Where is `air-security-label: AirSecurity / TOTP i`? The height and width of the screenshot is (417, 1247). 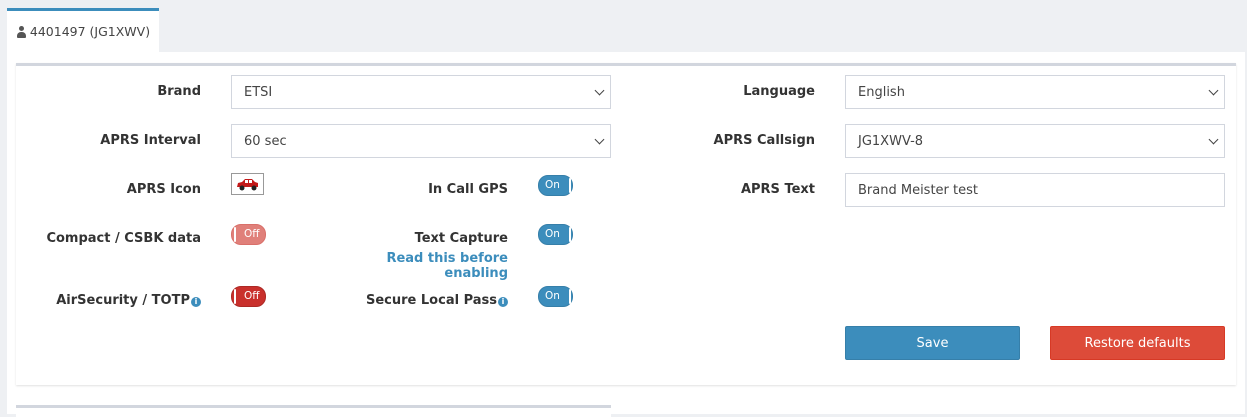
air-security-label: AirSecurity / TOTP i is located at coordinates (115, 301).